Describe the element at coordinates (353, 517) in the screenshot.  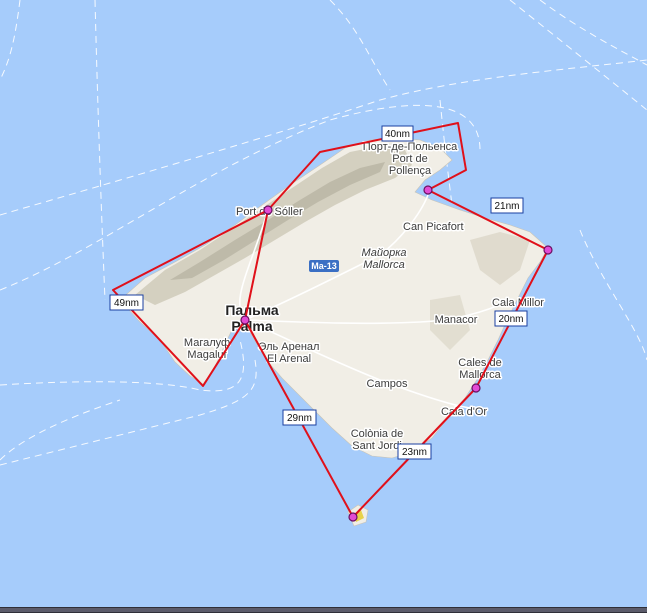
I see `waypoint-cabrera` at that location.